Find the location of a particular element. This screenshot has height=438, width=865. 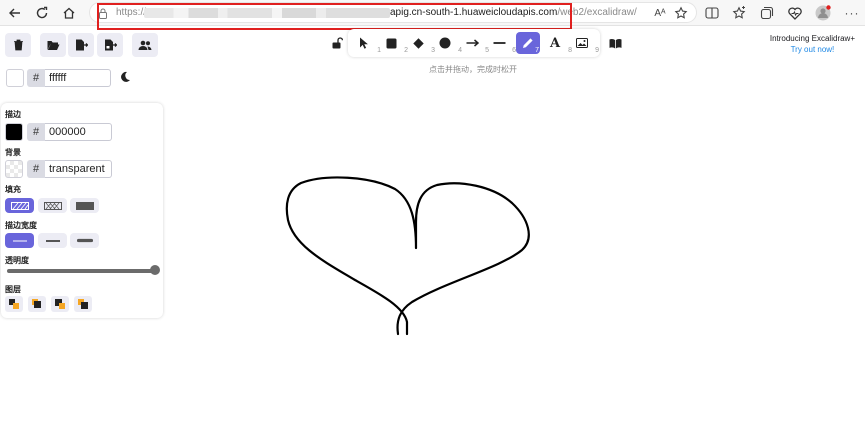

stroke-label: 描边 is located at coordinates (13, 114).